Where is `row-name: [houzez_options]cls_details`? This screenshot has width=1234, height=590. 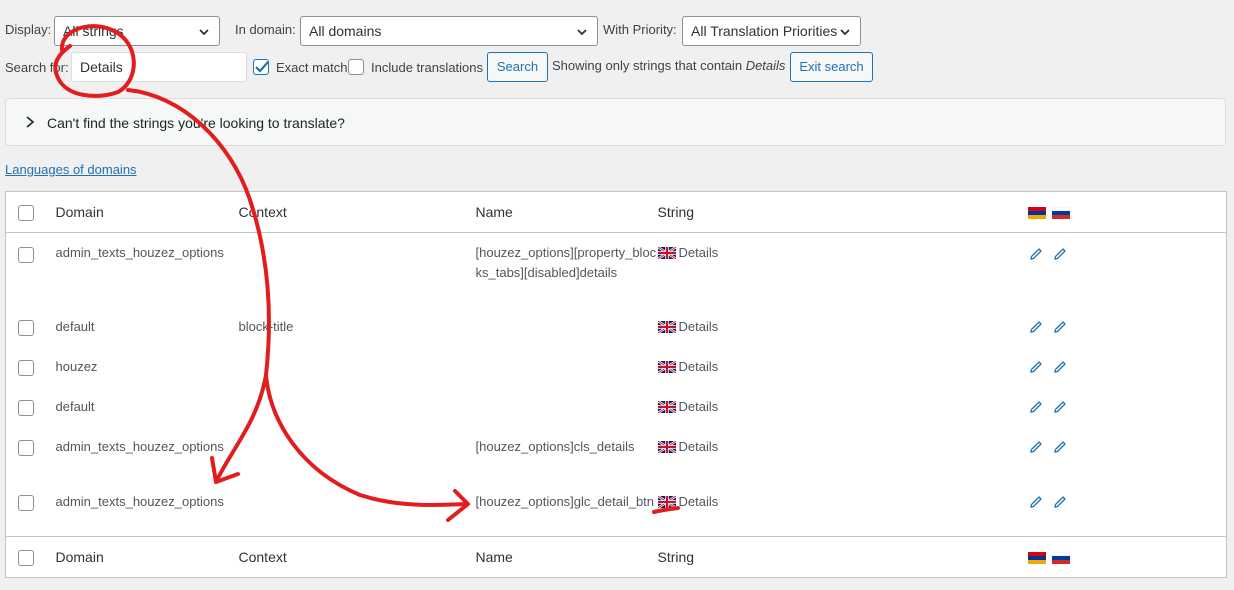 row-name: [houzez_options]cls_details is located at coordinates (555, 446).